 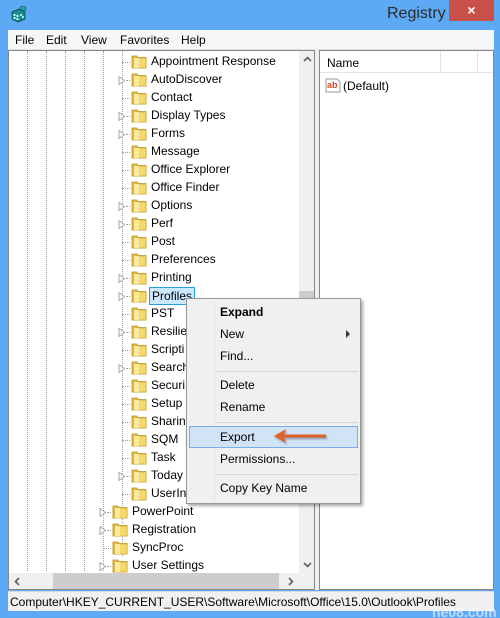 What do you see at coordinates (165, 439) in the screenshot?
I see `tree-item-label: SQM` at bounding box center [165, 439].